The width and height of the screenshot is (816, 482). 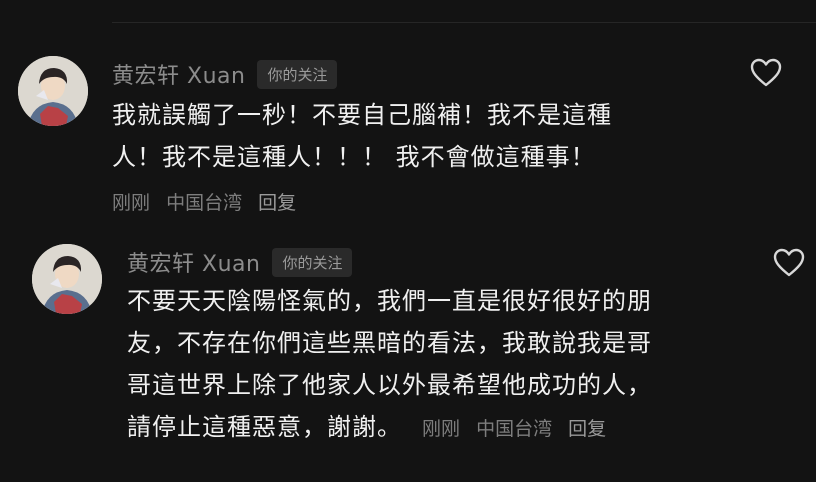 I want to click on comment-text-line: 我就誤觸了一秒！不要自己腦補！我不是這種, so click(x=362, y=115).